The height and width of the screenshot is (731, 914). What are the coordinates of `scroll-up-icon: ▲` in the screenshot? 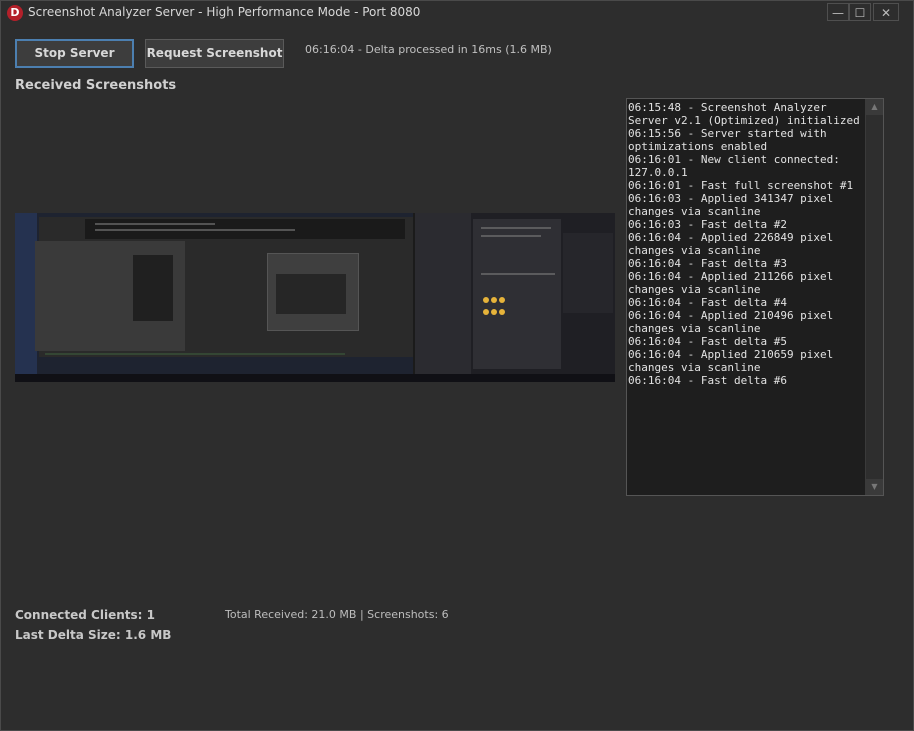 It's located at (874, 107).